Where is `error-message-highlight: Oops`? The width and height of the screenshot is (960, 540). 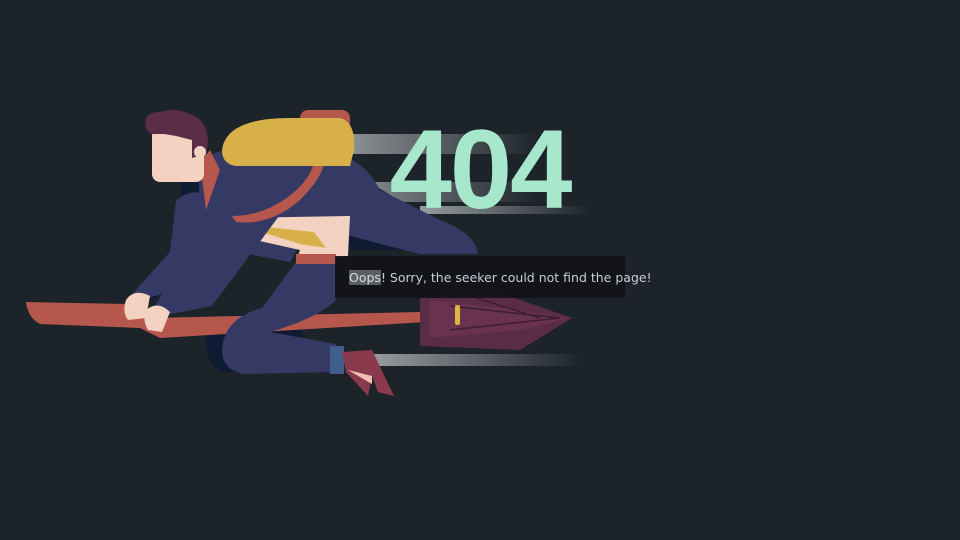 error-message-highlight: Oops is located at coordinates (365, 277).